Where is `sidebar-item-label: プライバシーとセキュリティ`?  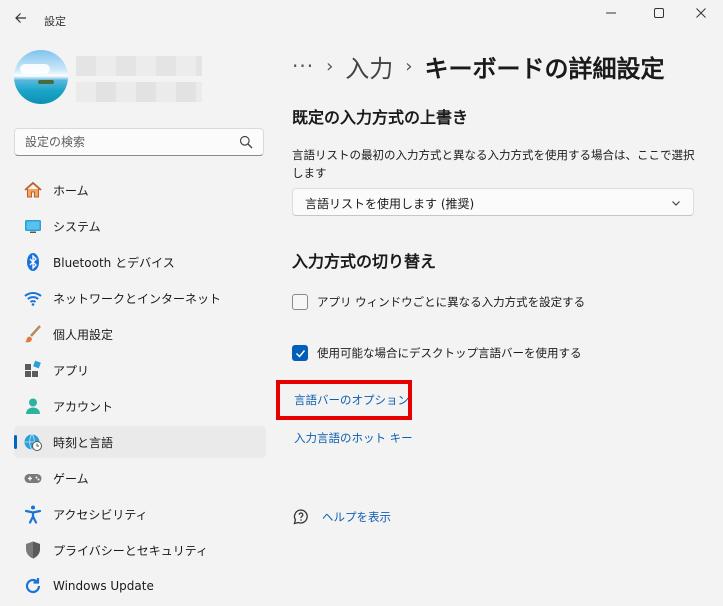 sidebar-item-label: プライバシーとセキュリティ is located at coordinates (131, 550).